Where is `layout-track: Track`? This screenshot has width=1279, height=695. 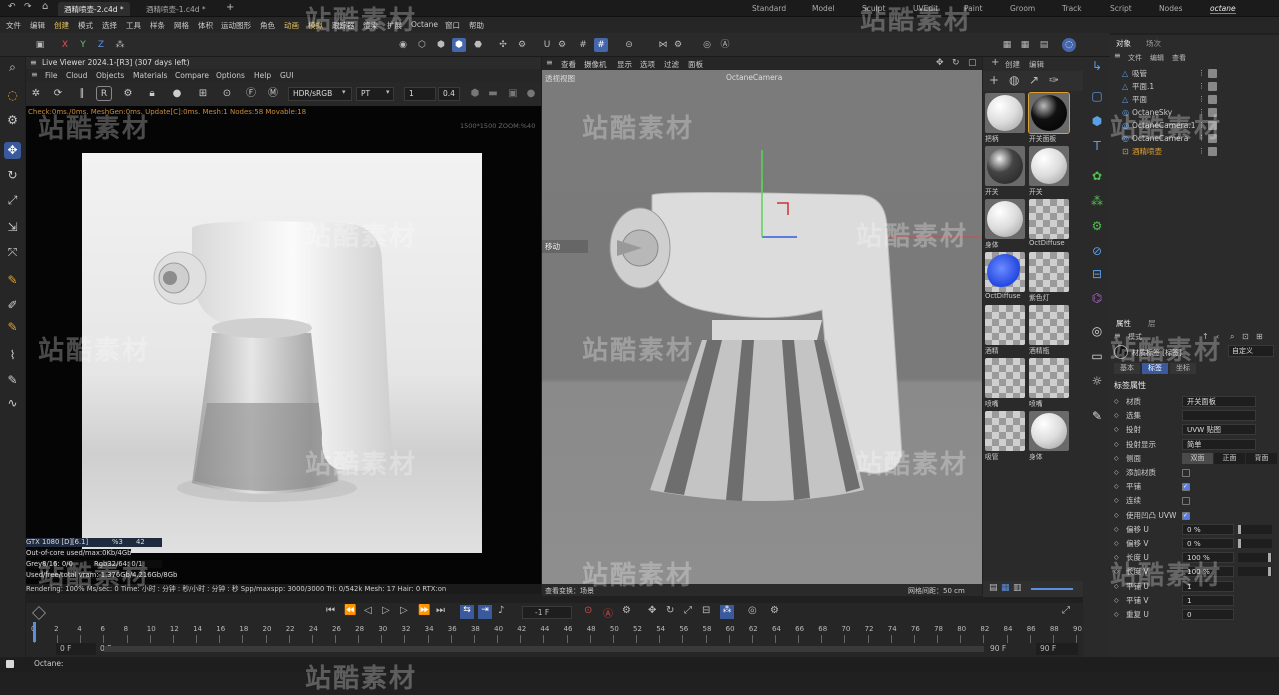 layout-track: Track is located at coordinates (1072, 8).